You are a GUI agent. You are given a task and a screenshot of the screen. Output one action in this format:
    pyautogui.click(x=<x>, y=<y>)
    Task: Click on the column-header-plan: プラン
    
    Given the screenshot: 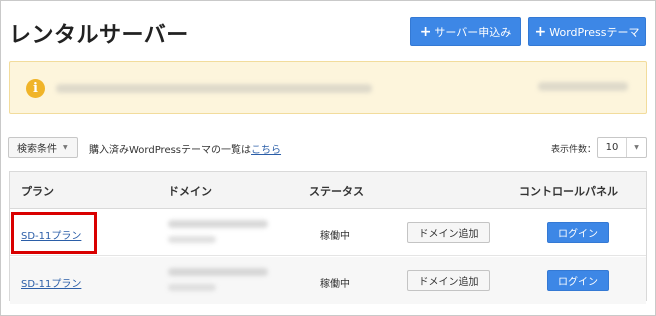 What is the action you would take?
    pyautogui.click(x=37, y=191)
    